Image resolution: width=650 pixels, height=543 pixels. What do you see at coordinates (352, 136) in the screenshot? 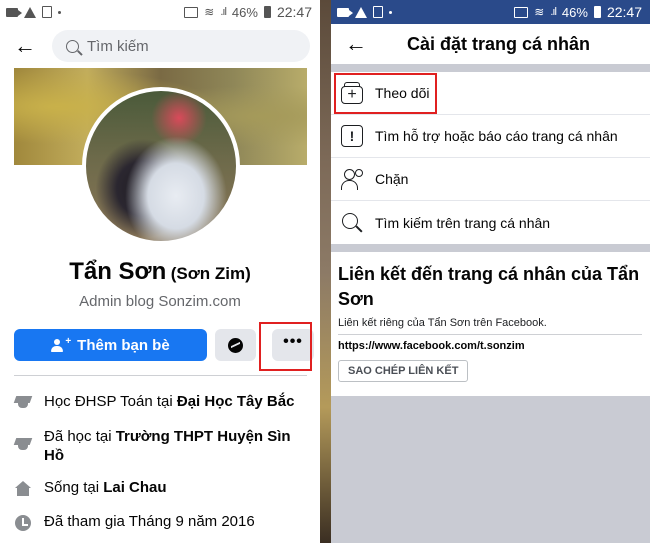
I see `report-icon: !` at bounding box center [352, 136].